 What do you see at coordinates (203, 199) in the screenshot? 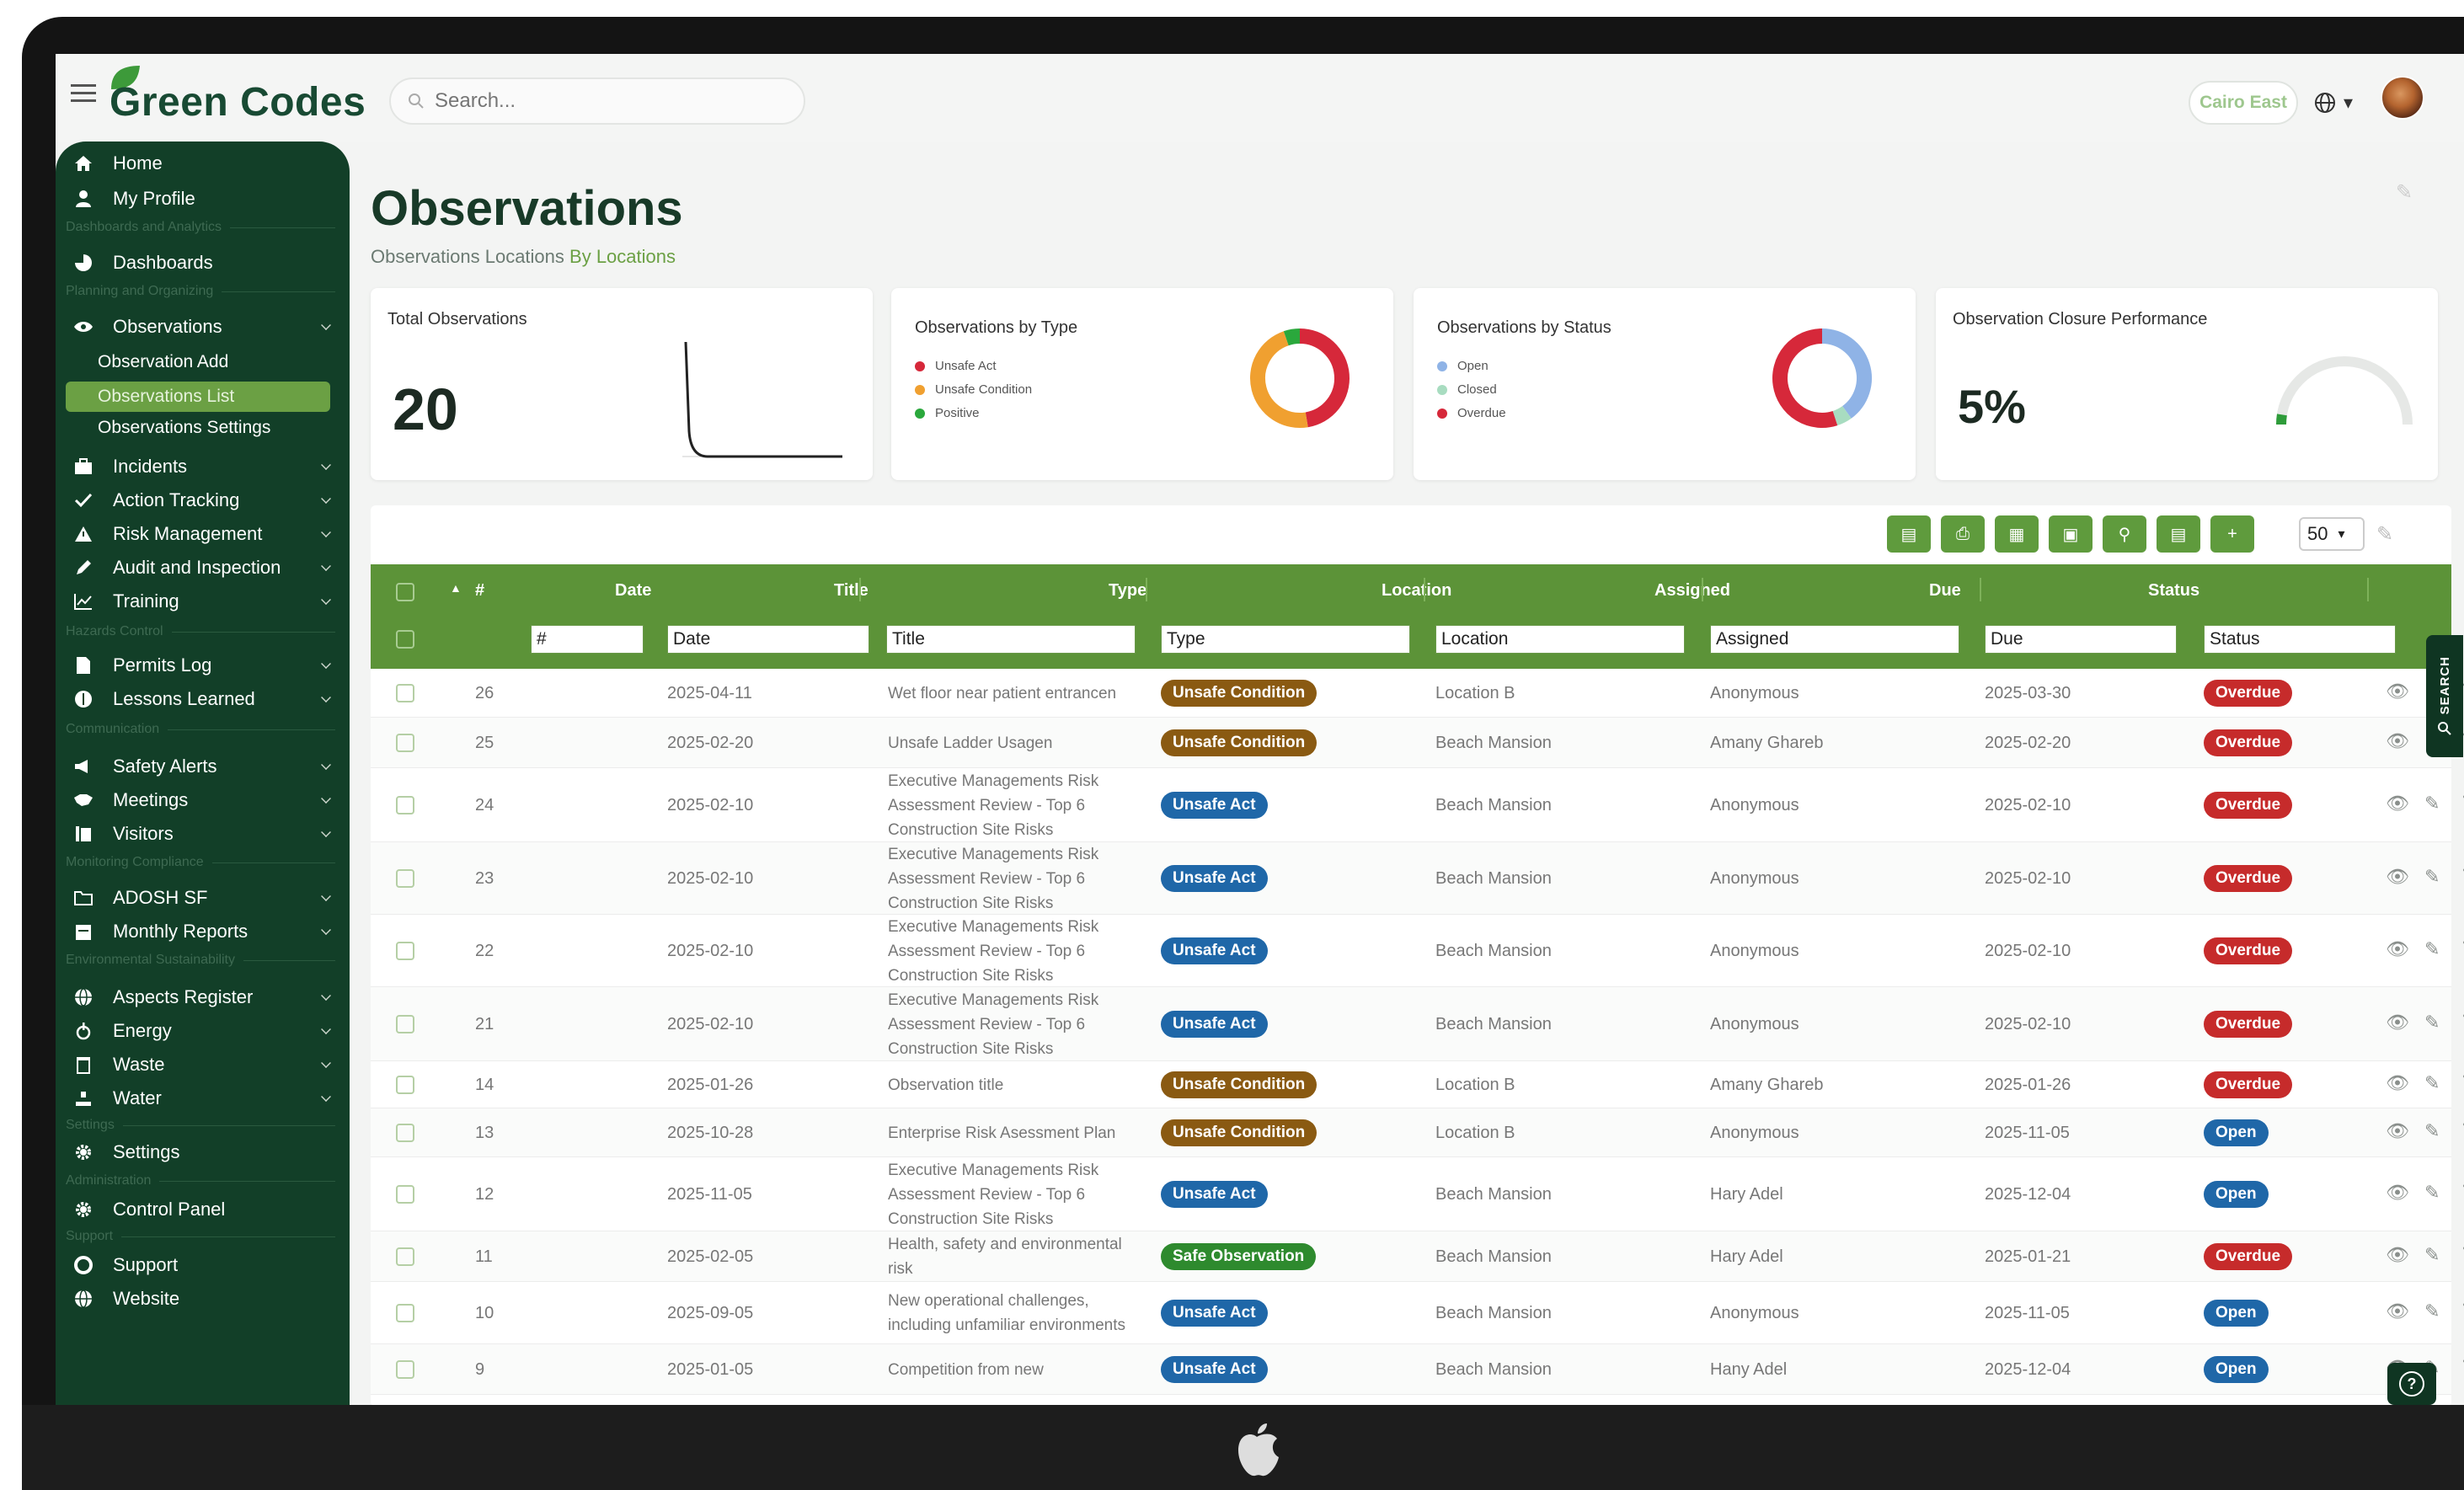
I see `sidebar-item-my-profile: My Profile` at bounding box center [203, 199].